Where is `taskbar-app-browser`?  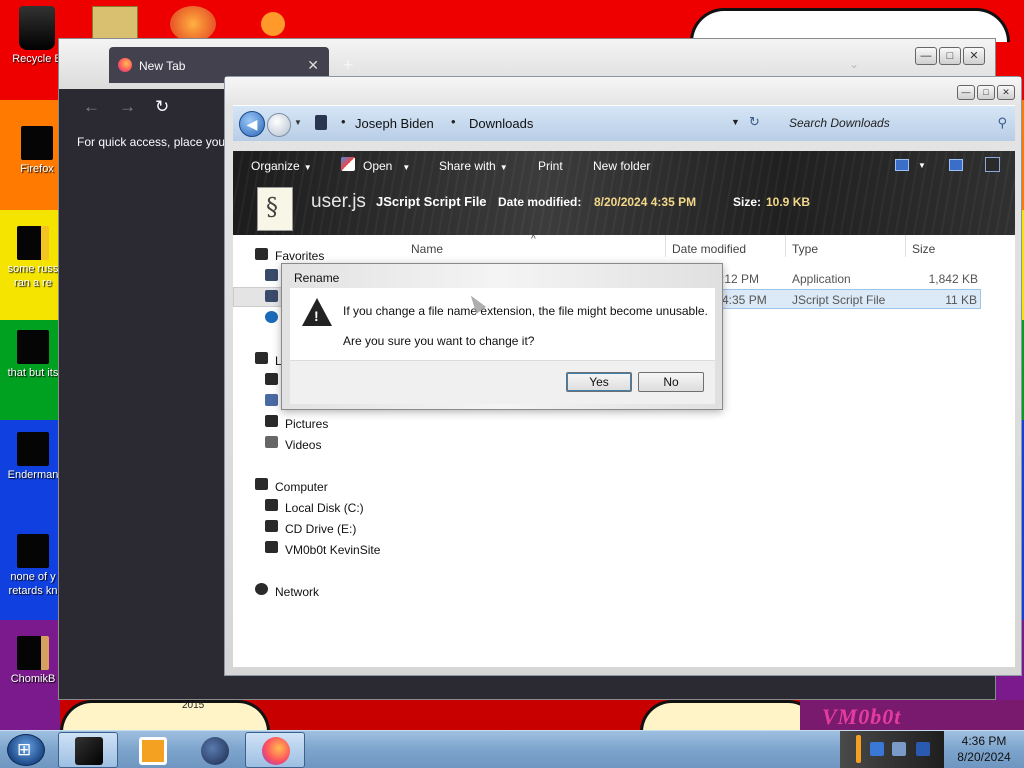
taskbar-app-browser is located at coordinates (214, 750).